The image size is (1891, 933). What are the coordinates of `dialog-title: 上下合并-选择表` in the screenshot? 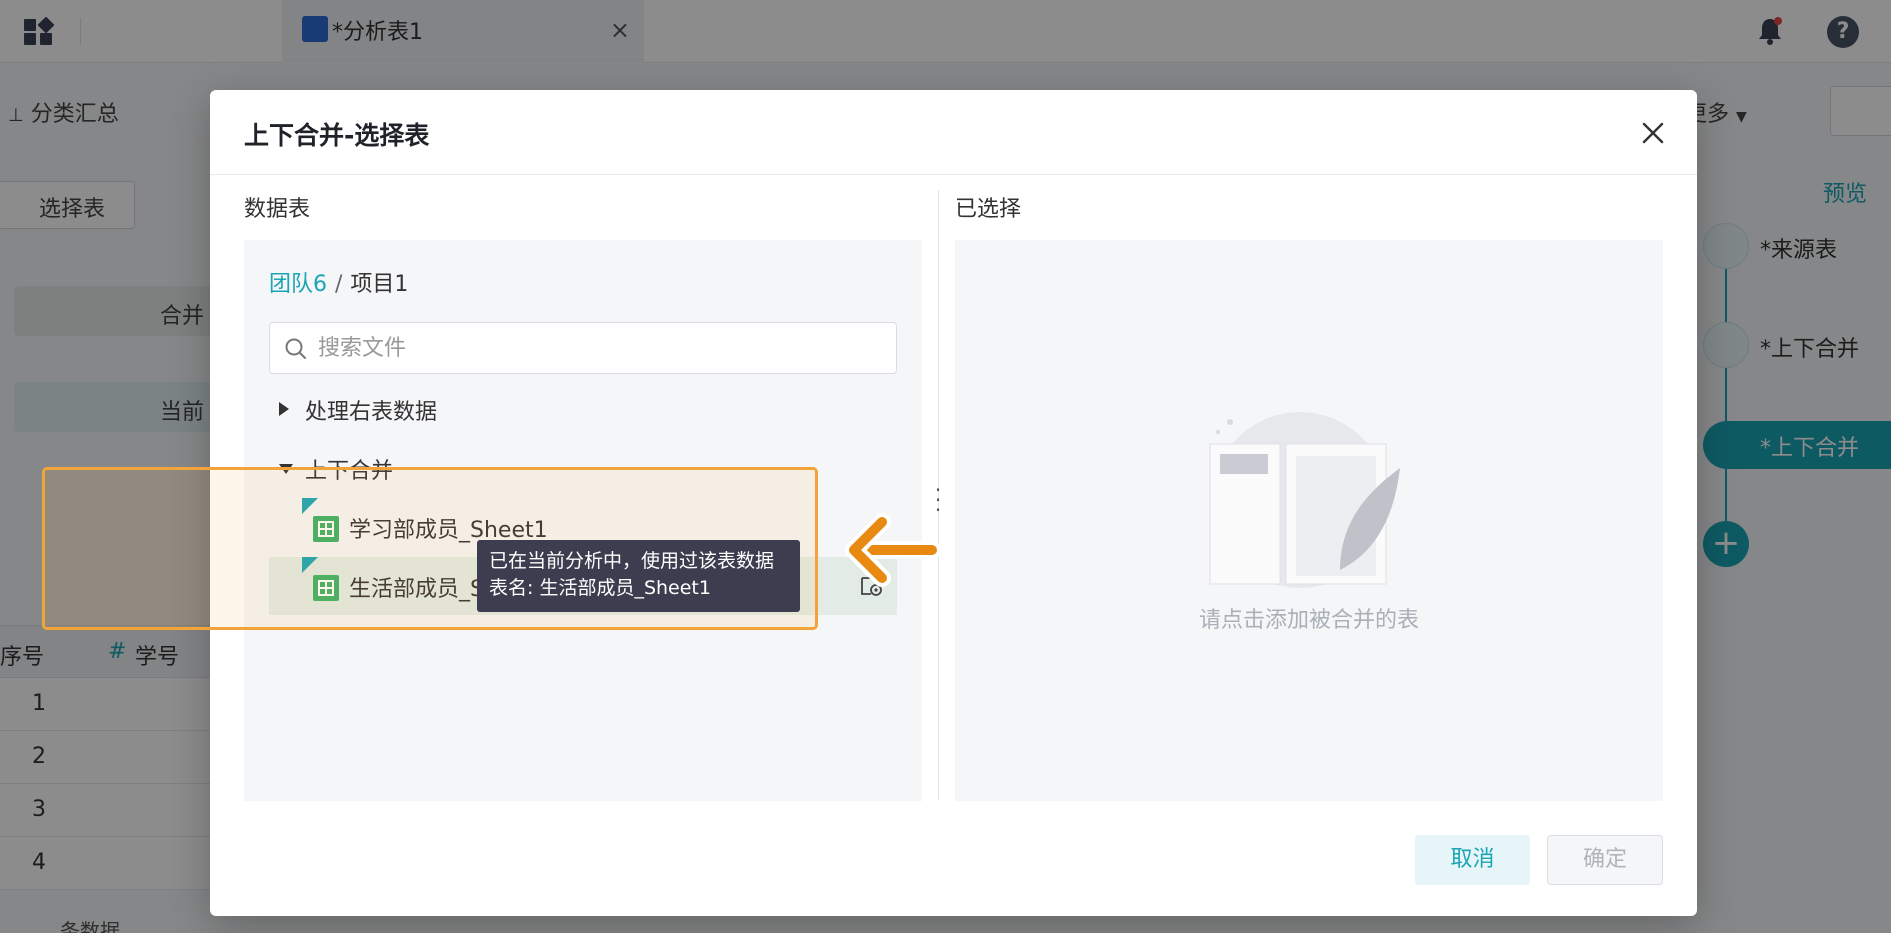 It's located at (337, 135).